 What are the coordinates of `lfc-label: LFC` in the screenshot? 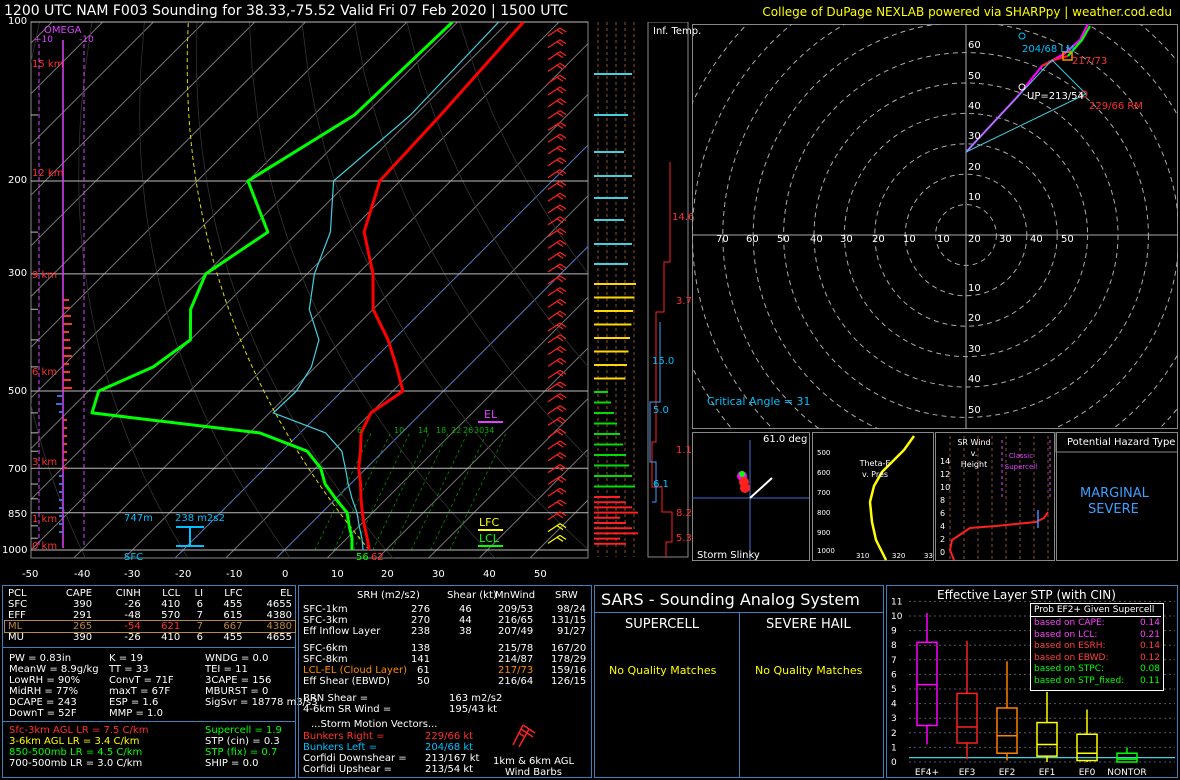 It's located at (489, 522).